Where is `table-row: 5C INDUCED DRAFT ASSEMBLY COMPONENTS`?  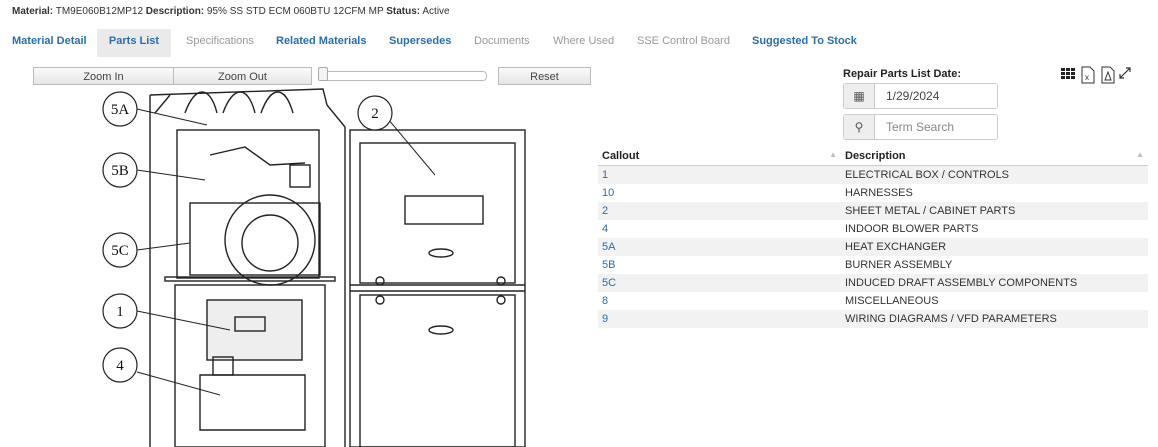 table-row: 5C INDUCED DRAFT ASSEMBLY COMPONENTS is located at coordinates (873, 283).